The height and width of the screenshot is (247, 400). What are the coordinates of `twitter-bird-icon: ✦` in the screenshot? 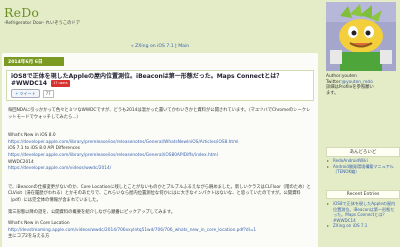 It's located at (17, 93).